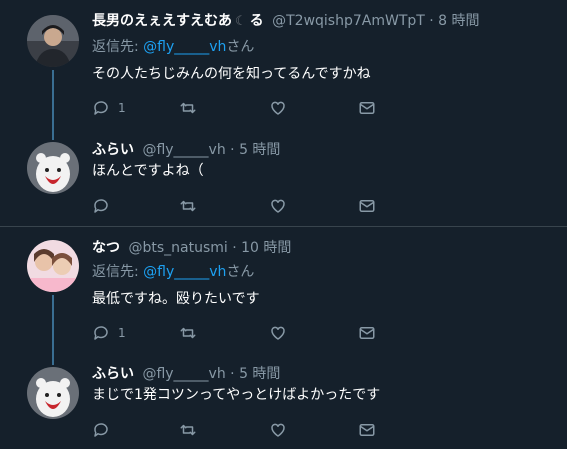 The image size is (567, 449). Describe the element at coordinates (236, 395) in the screenshot. I see `tweet-text: まじで1発コツンってやっとけばよかったです` at that location.